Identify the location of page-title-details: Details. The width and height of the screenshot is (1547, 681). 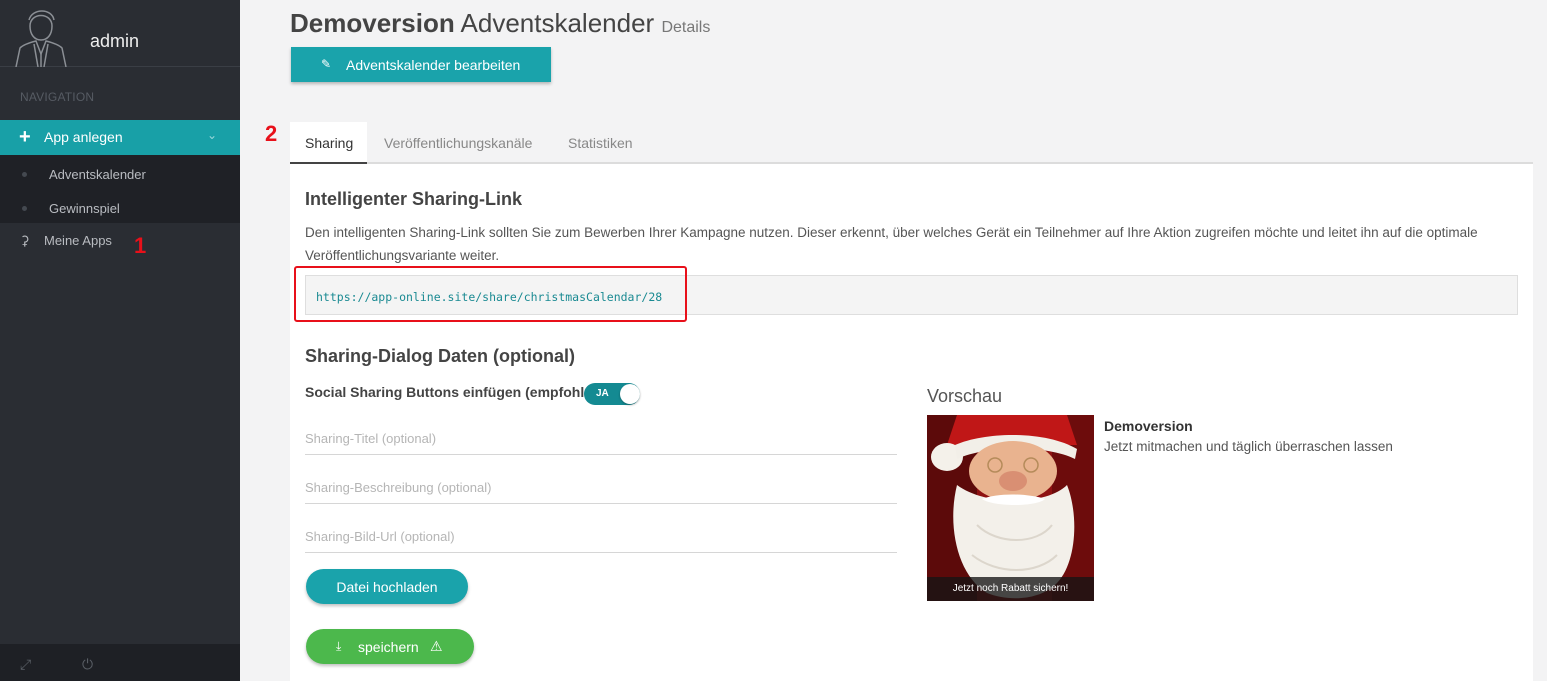
(686, 27).